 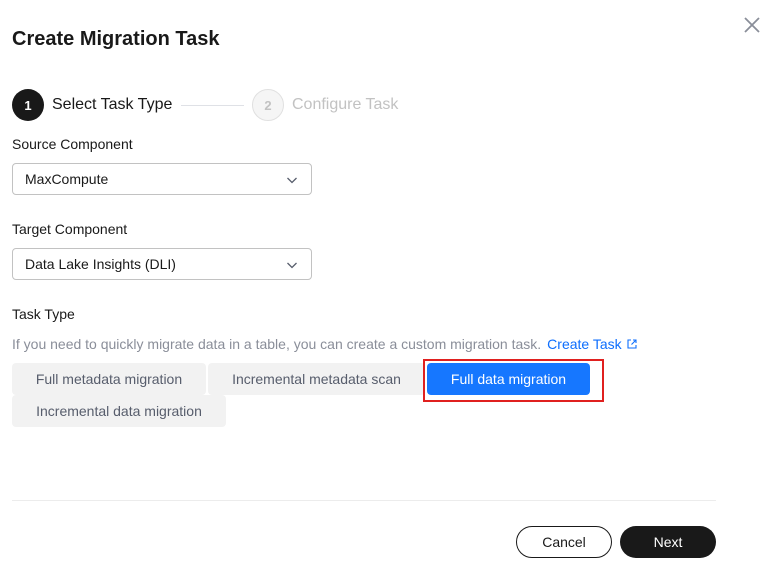 What do you see at coordinates (752, 25) in the screenshot?
I see `close-icon` at bounding box center [752, 25].